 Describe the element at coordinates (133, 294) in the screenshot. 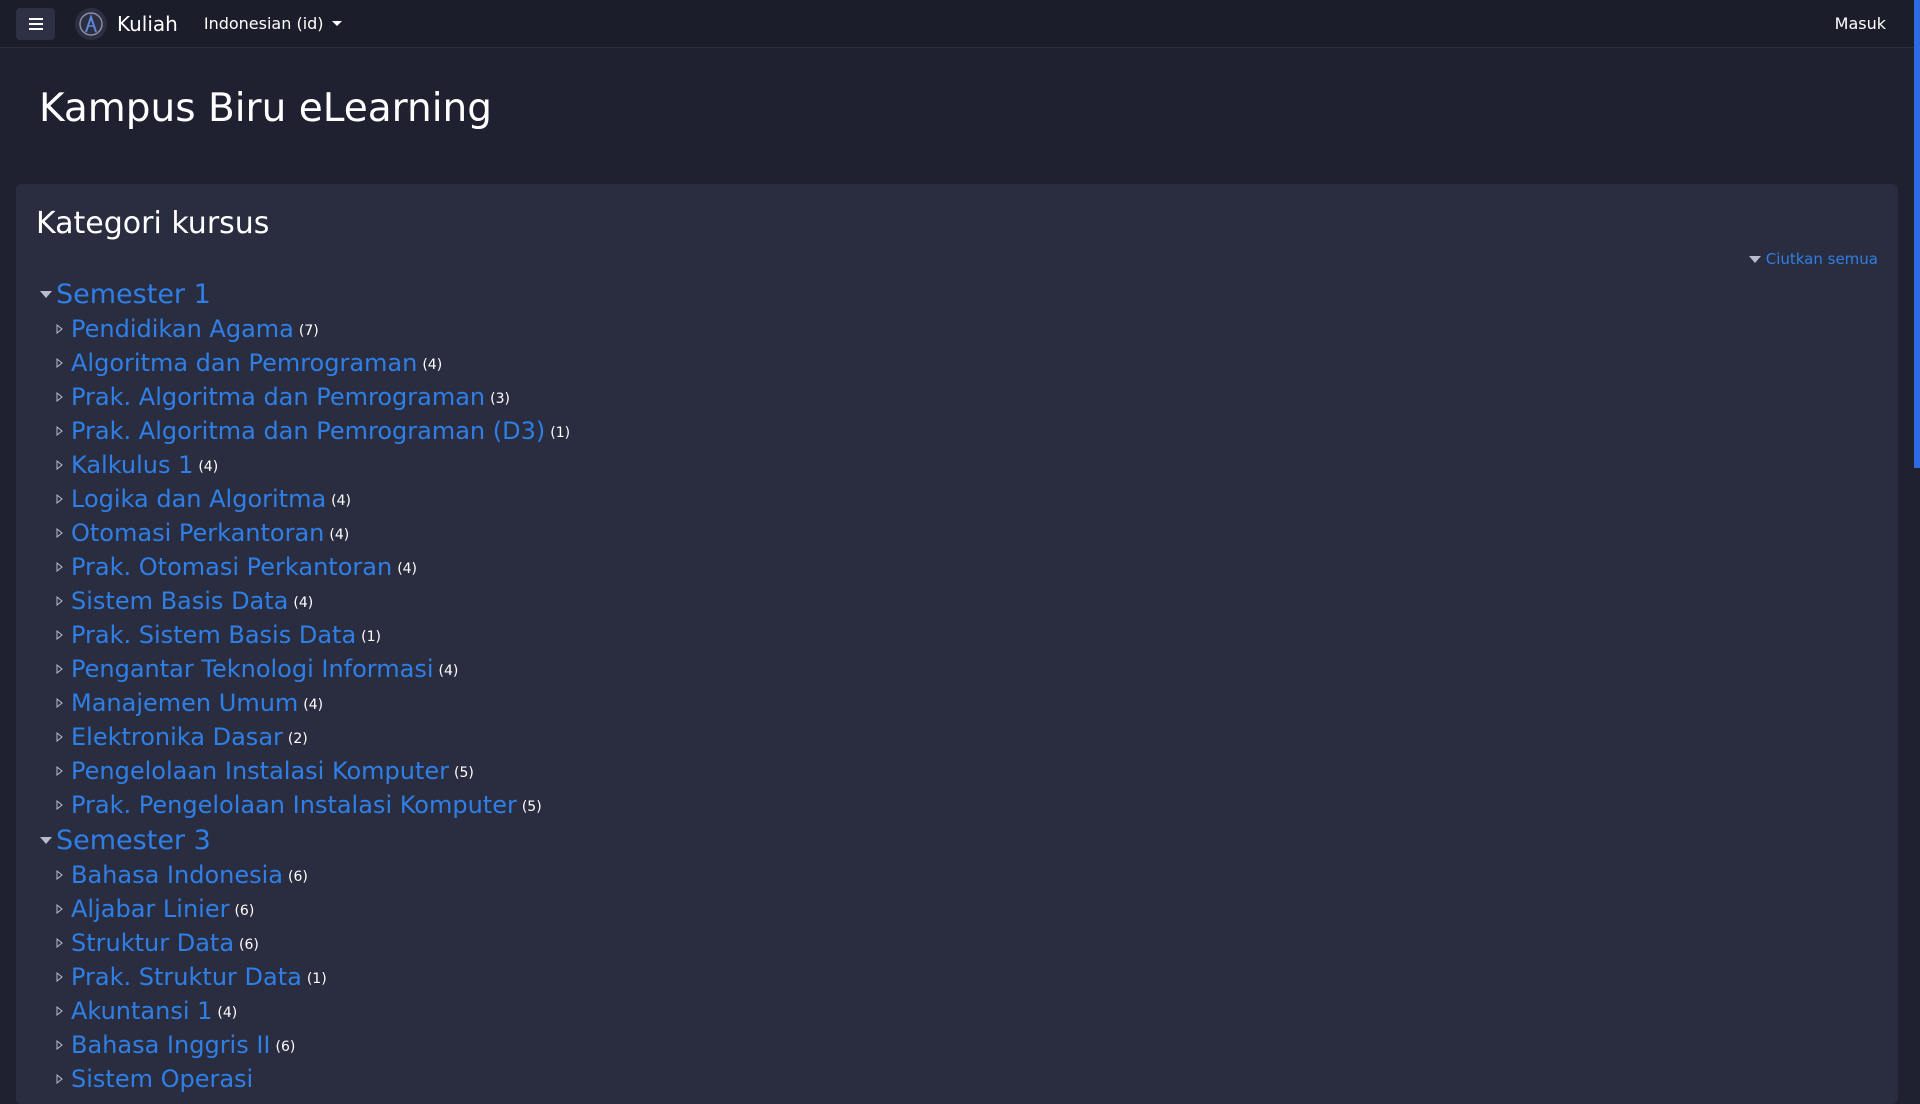

I see `category-label: Semester 1` at that location.